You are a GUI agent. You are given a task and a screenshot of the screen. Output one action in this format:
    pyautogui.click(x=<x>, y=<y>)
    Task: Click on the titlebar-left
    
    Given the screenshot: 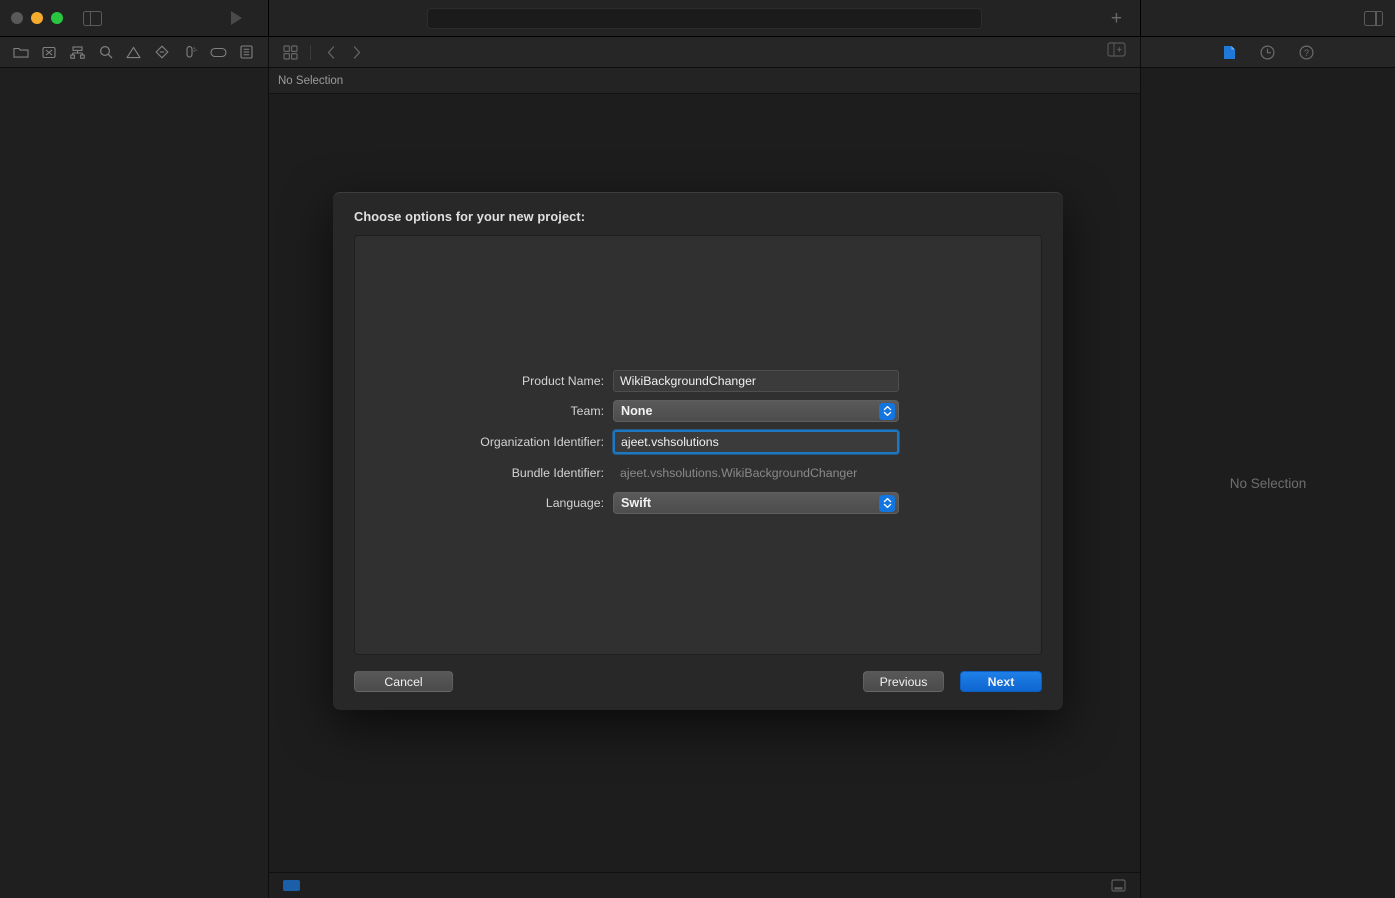 What is the action you would take?
    pyautogui.click(x=134, y=18)
    